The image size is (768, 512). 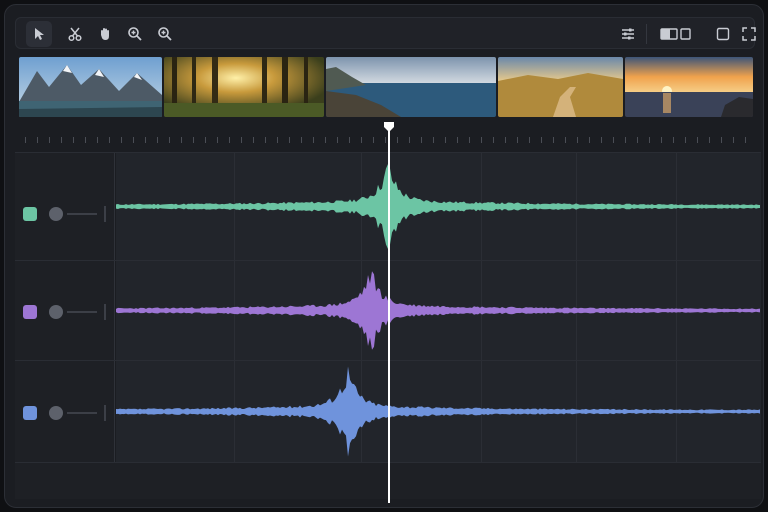 What do you see at coordinates (411, 87) in the screenshot?
I see `thumbnail-ocean-coast` at bounding box center [411, 87].